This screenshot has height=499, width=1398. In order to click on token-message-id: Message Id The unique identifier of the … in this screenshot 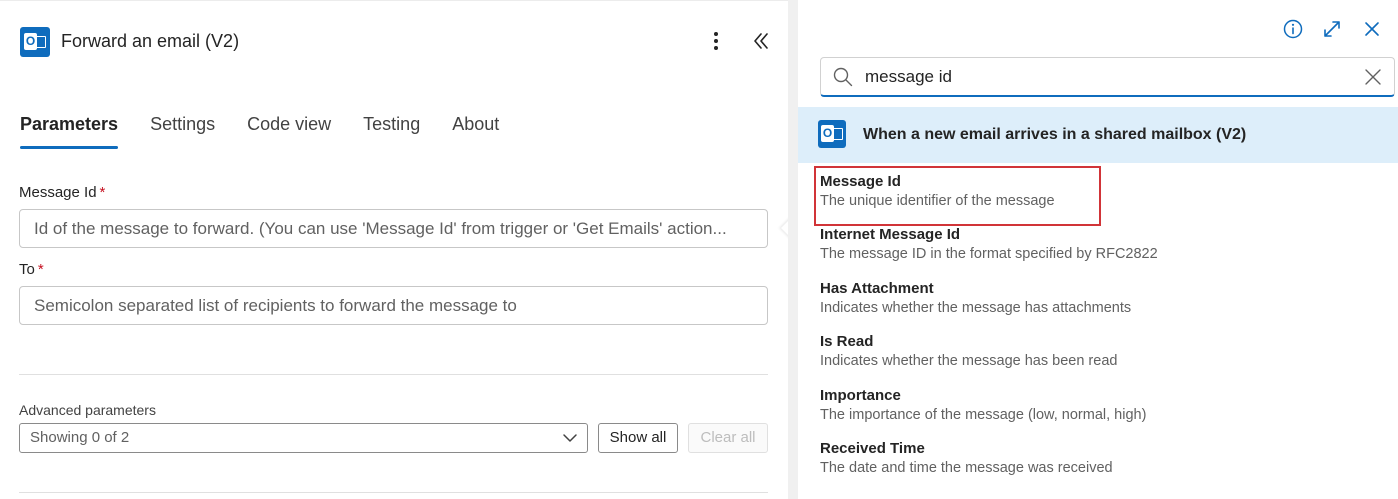, I will do `click(1100, 191)`.